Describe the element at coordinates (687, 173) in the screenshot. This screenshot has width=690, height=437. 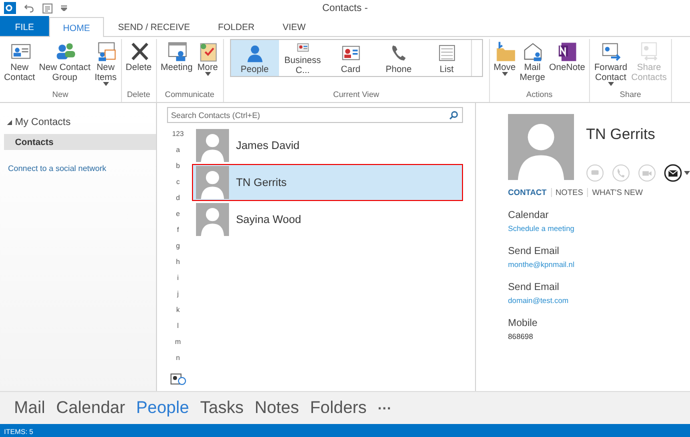
I see `caret-icon` at that location.